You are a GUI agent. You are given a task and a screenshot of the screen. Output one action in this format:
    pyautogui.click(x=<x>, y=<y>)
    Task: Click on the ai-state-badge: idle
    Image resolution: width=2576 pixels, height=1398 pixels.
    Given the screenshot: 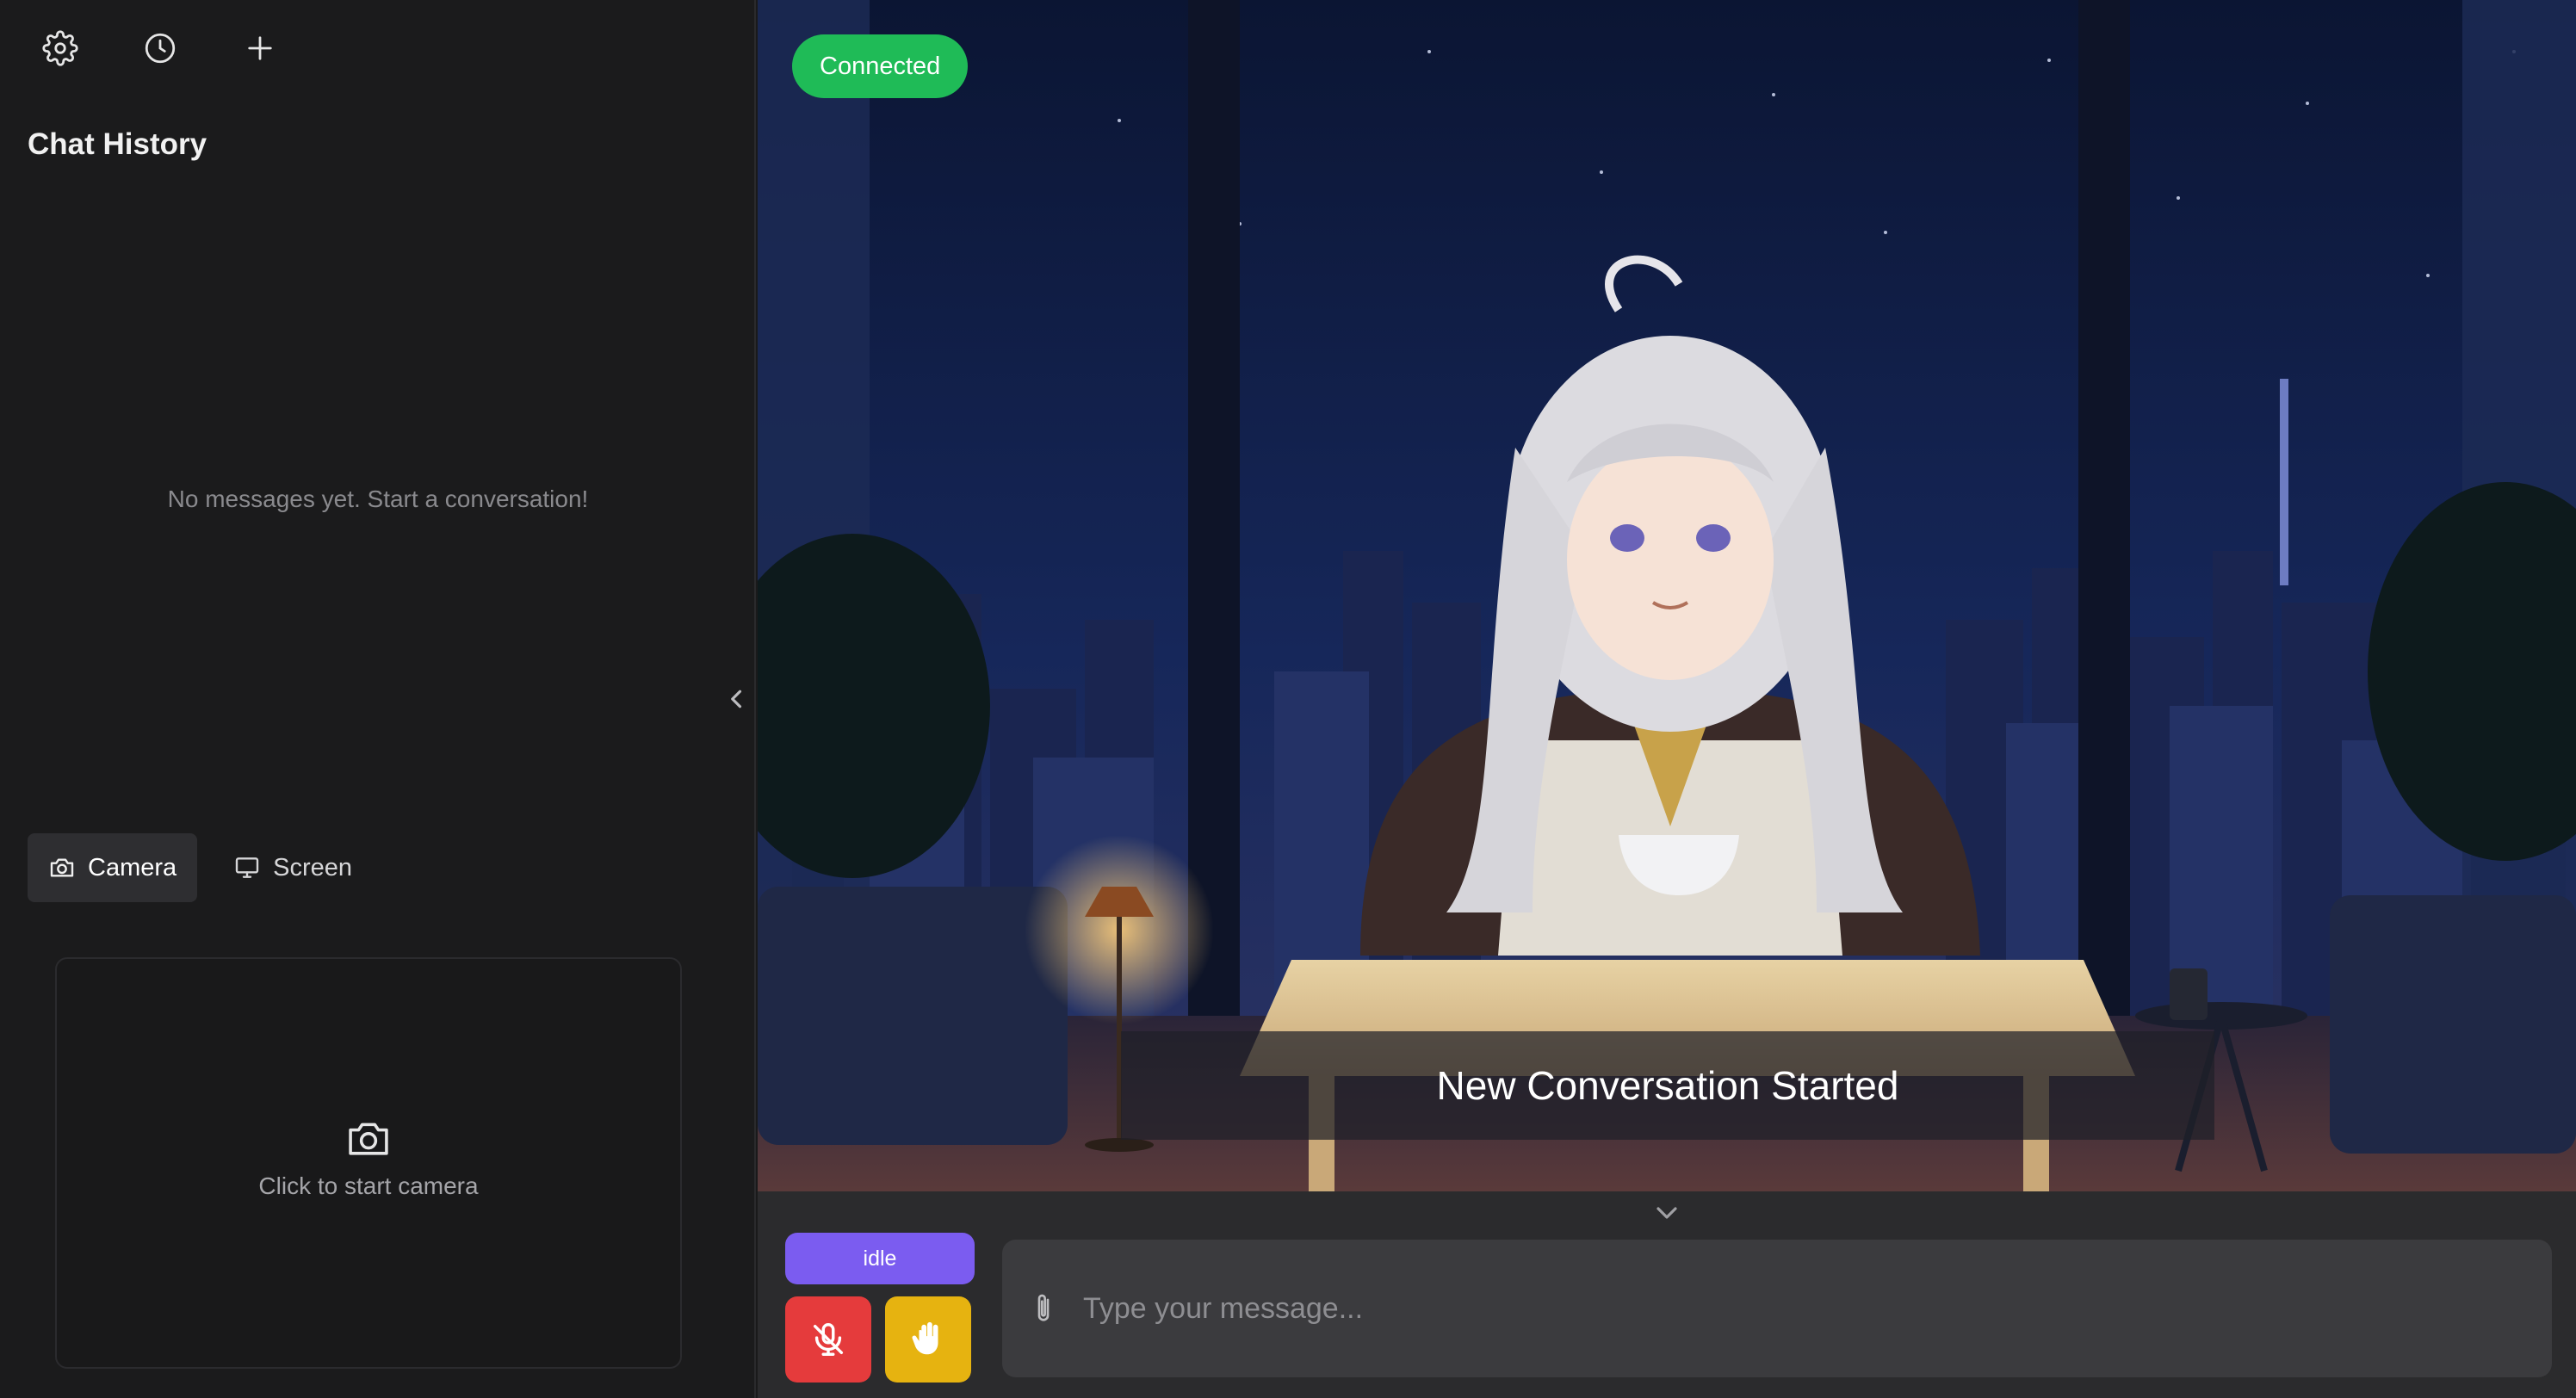 What is the action you would take?
    pyautogui.click(x=880, y=1258)
    